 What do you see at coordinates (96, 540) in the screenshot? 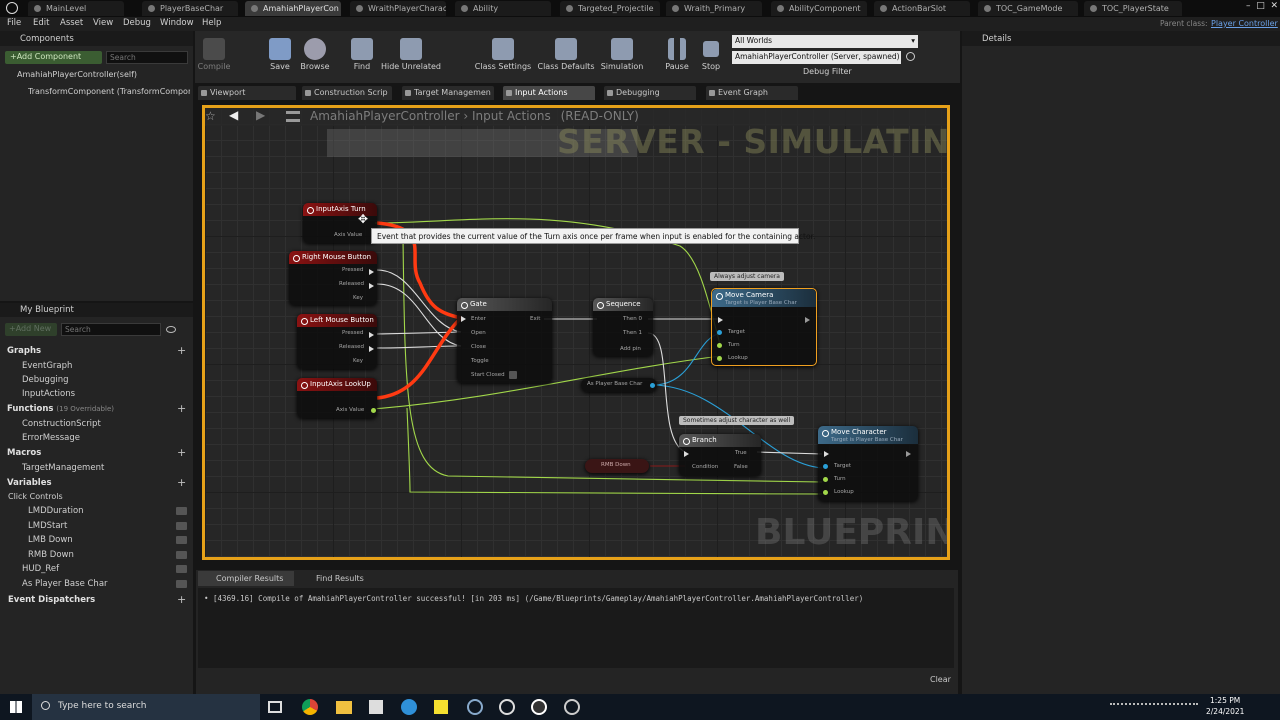
I see `variable-item-lmb-down: LMB Down` at bounding box center [96, 540].